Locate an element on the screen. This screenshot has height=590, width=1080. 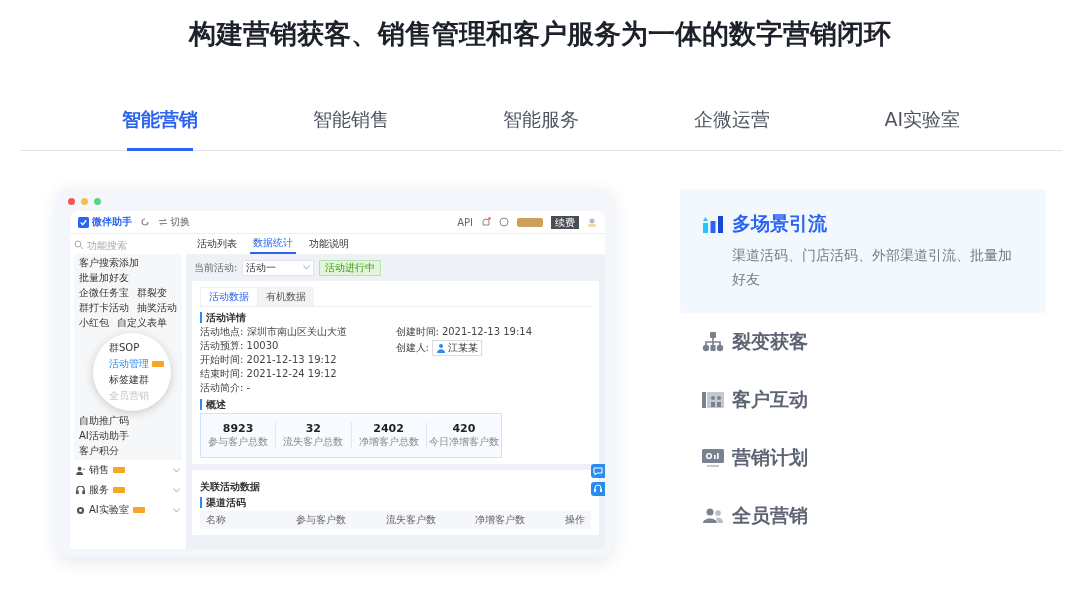
swap-icon is located at coordinates (163, 222).